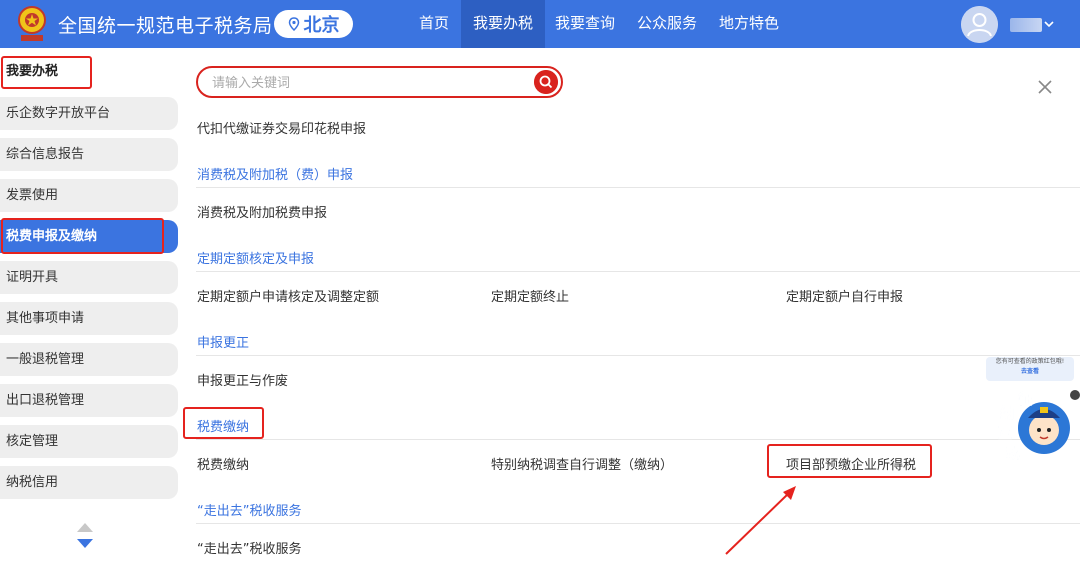  Describe the element at coordinates (1013, 453) in the screenshot. I see `widget-char: 动` at that location.